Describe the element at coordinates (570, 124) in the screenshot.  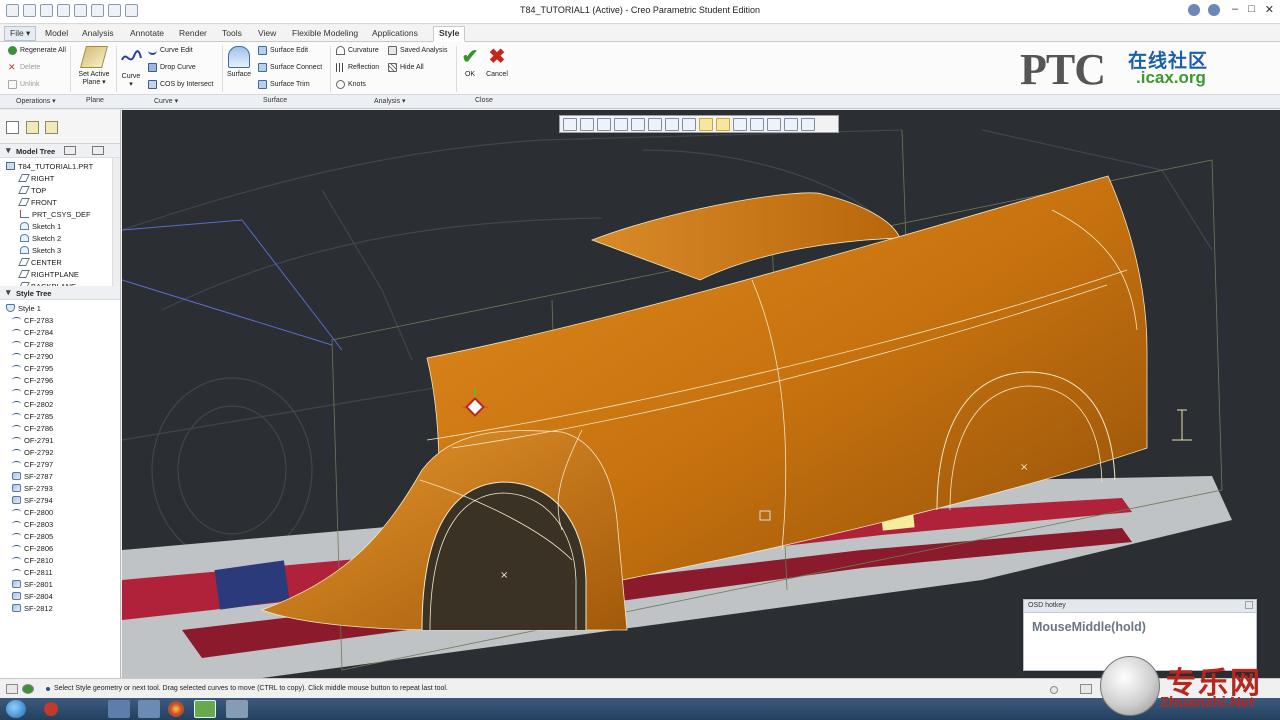
I see `refit-icon` at that location.